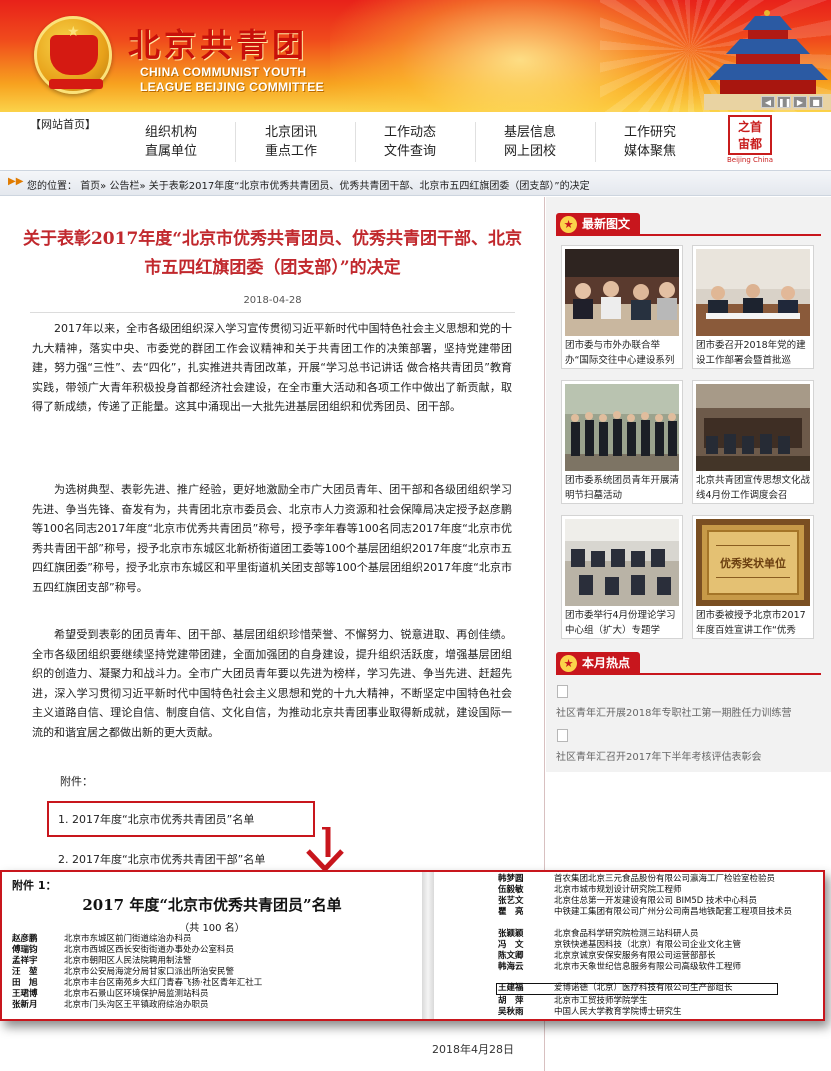  What do you see at coordinates (110, 994) in the screenshot?
I see `honoree-row: 王珺博 北京市石景山区环境保护局监测站科员` at bounding box center [110, 994].